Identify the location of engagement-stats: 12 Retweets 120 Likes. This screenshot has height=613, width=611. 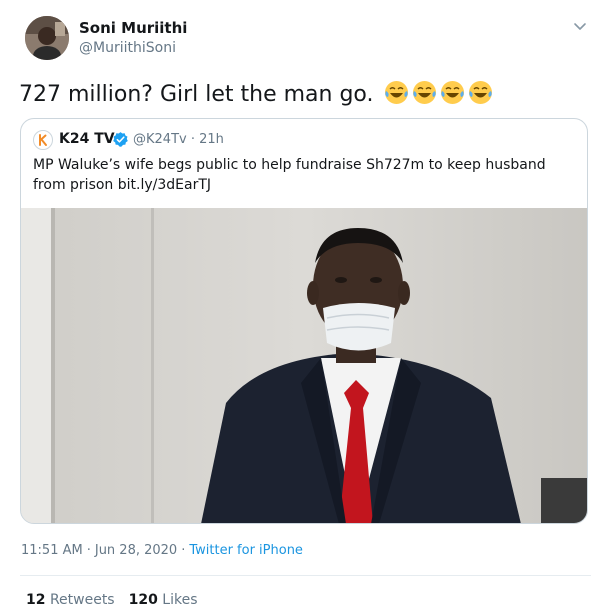
(112, 600).